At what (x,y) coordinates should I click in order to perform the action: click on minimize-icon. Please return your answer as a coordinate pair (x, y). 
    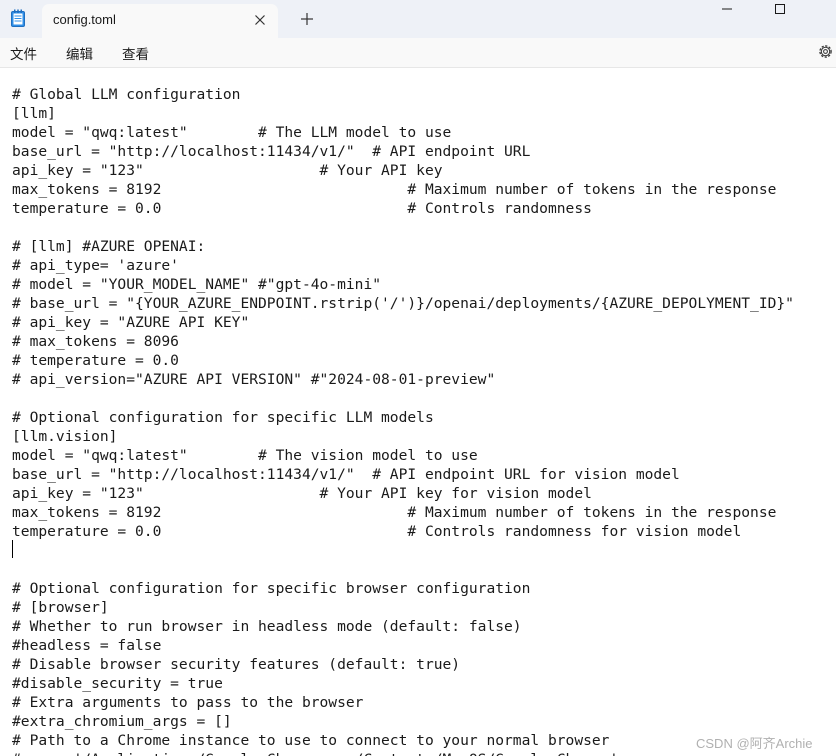
    Looking at the image, I should click on (727, 9).